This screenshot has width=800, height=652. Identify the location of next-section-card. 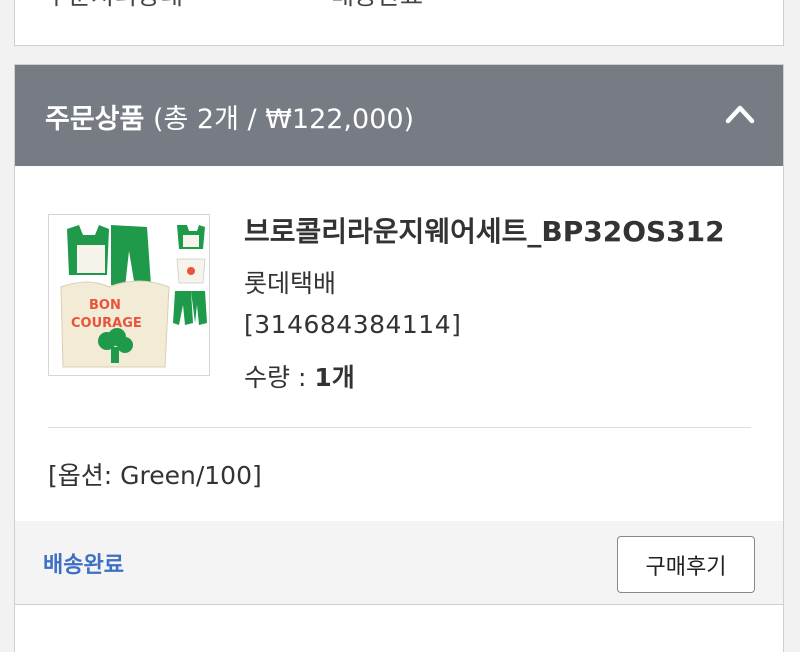
(399, 628).